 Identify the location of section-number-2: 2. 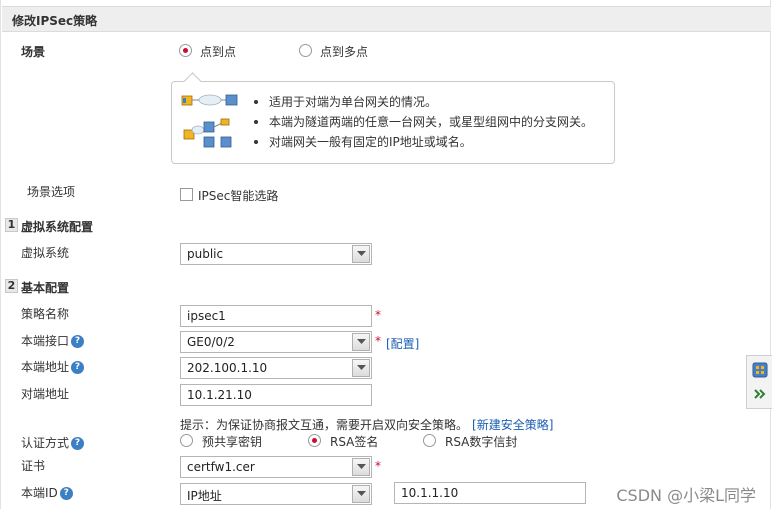
(11, 286).